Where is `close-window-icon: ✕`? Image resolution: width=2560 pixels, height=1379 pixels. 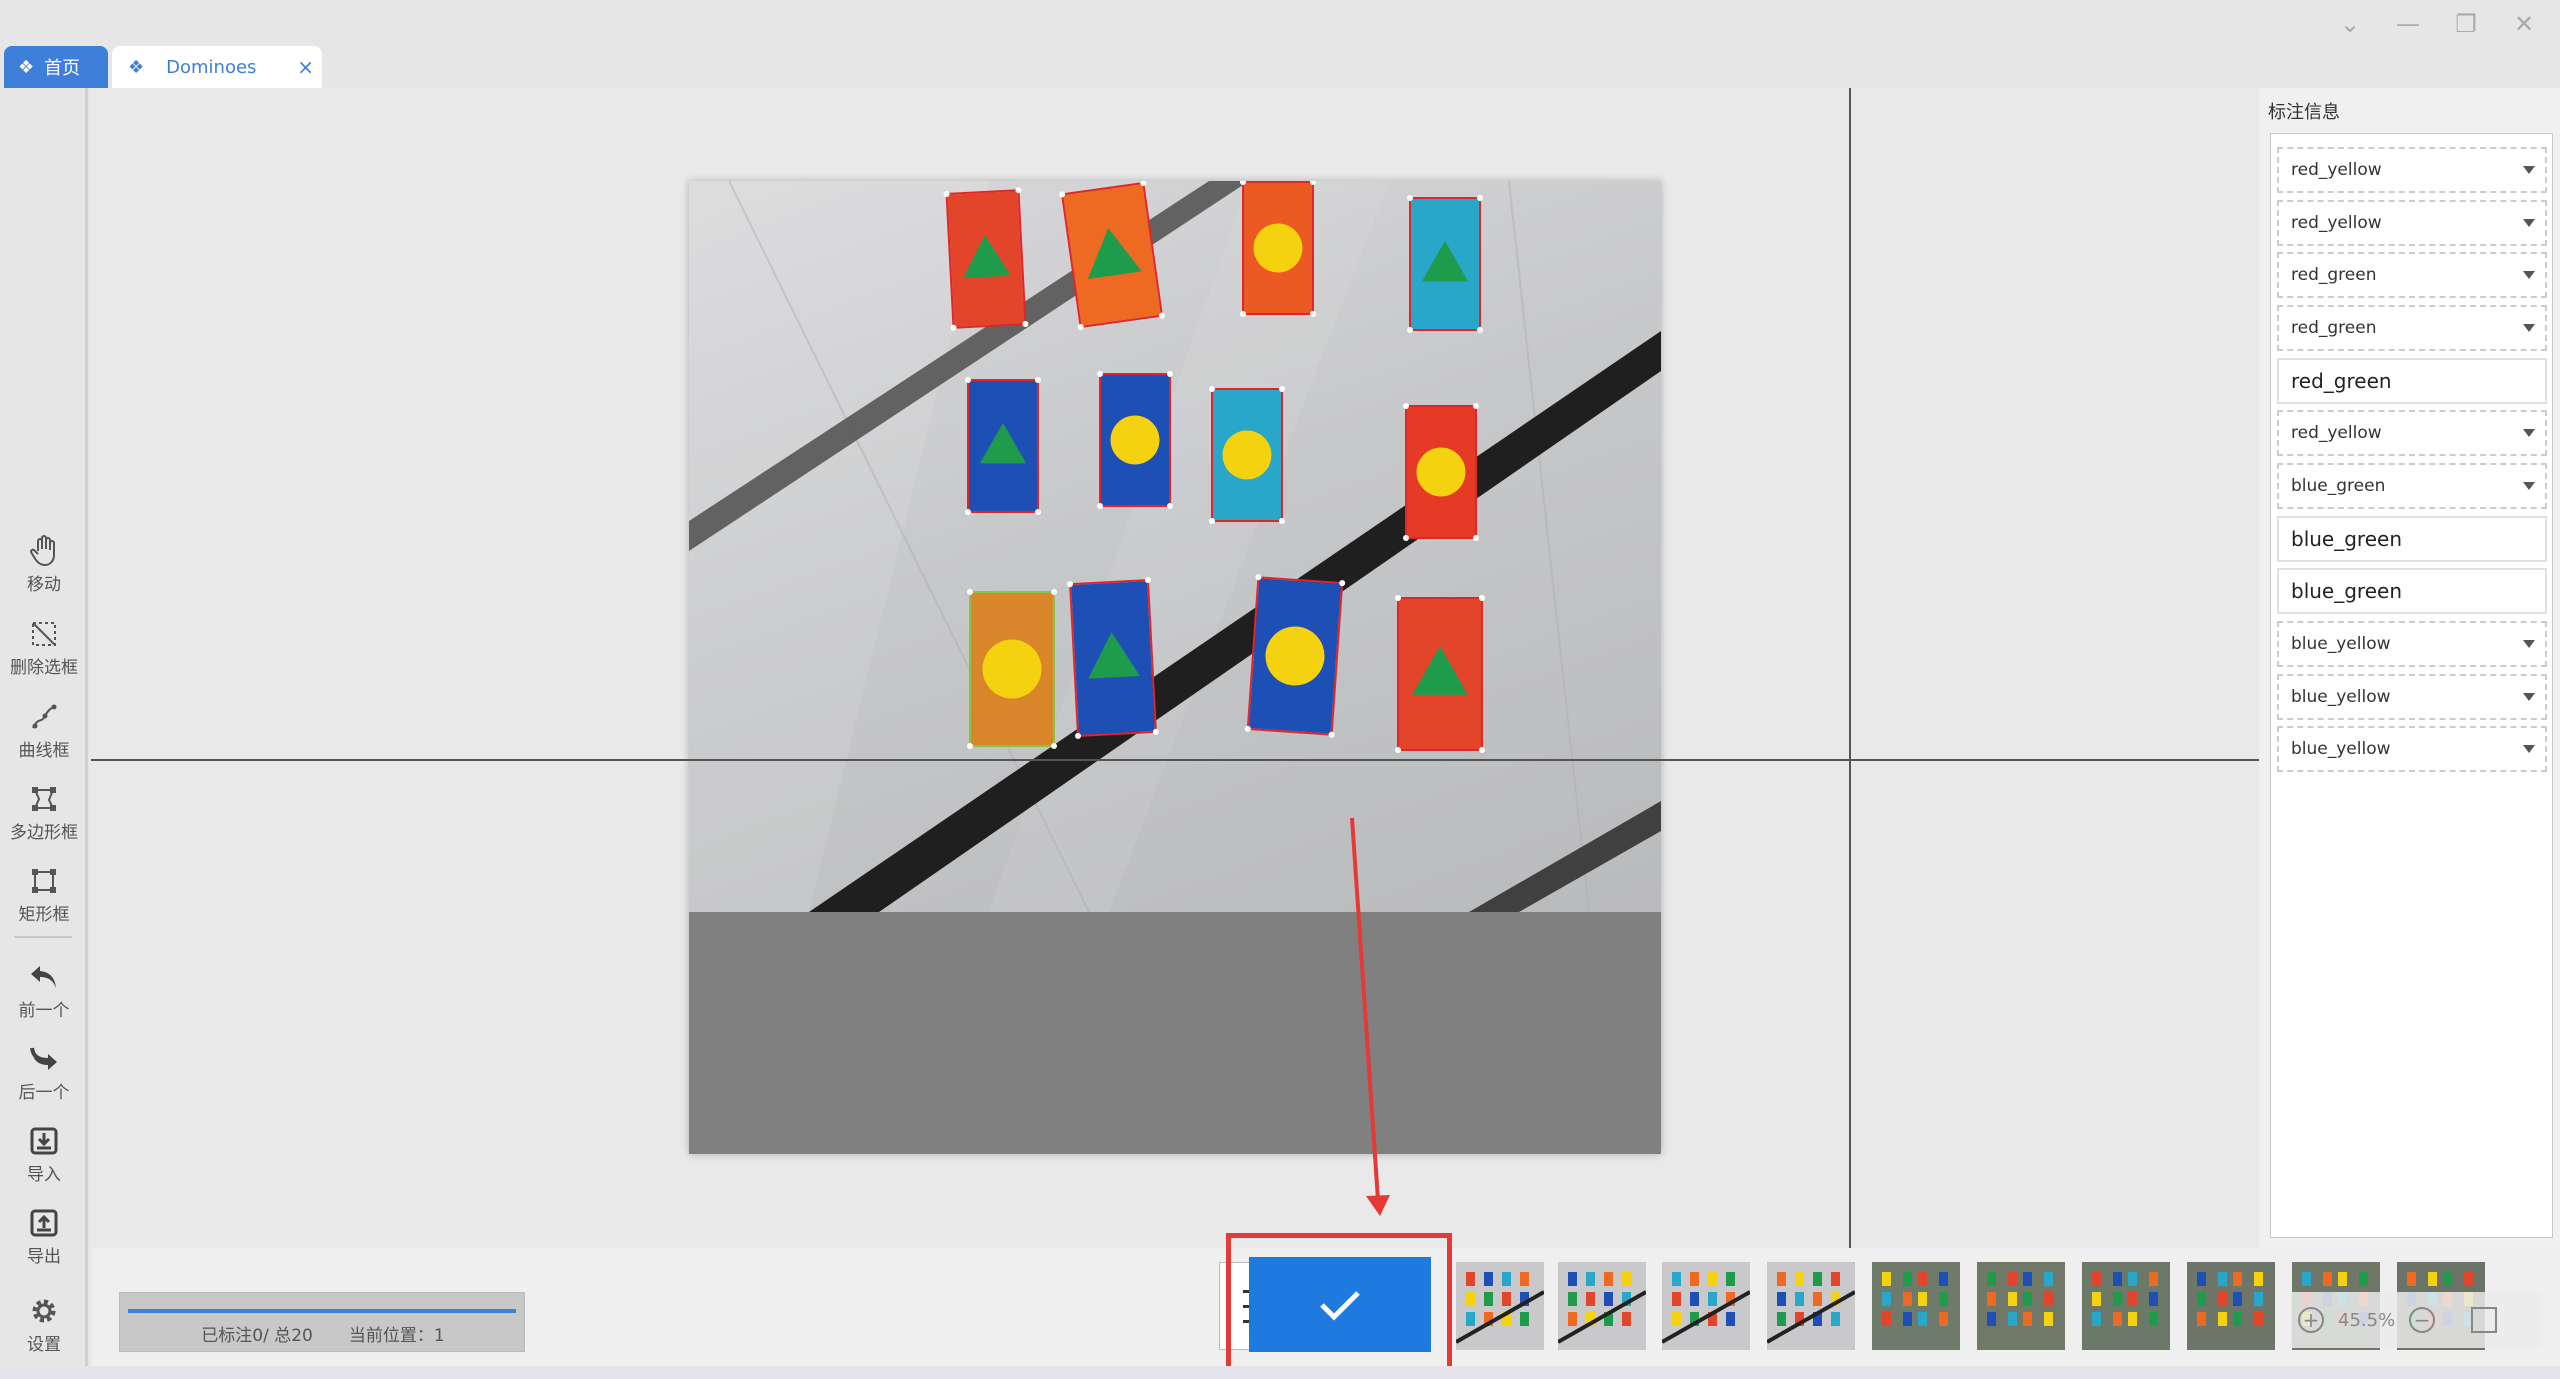
close-window-icon: ✕ is located at coordinates (2524, 24).